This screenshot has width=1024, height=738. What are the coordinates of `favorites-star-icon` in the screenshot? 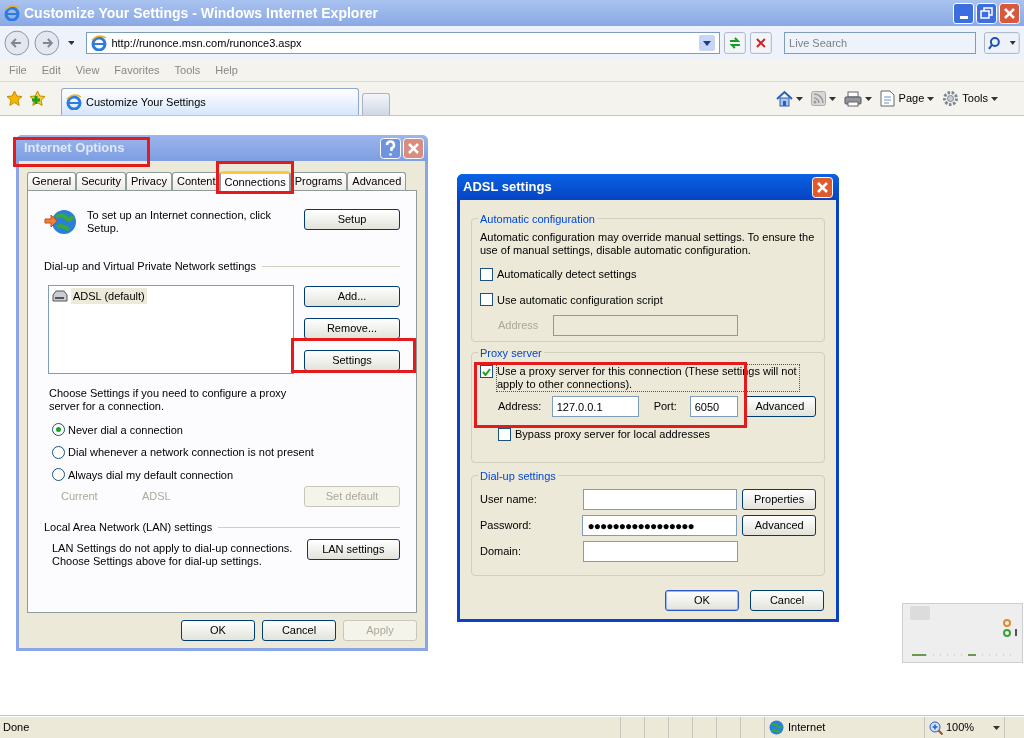 It's located at (14, 98).